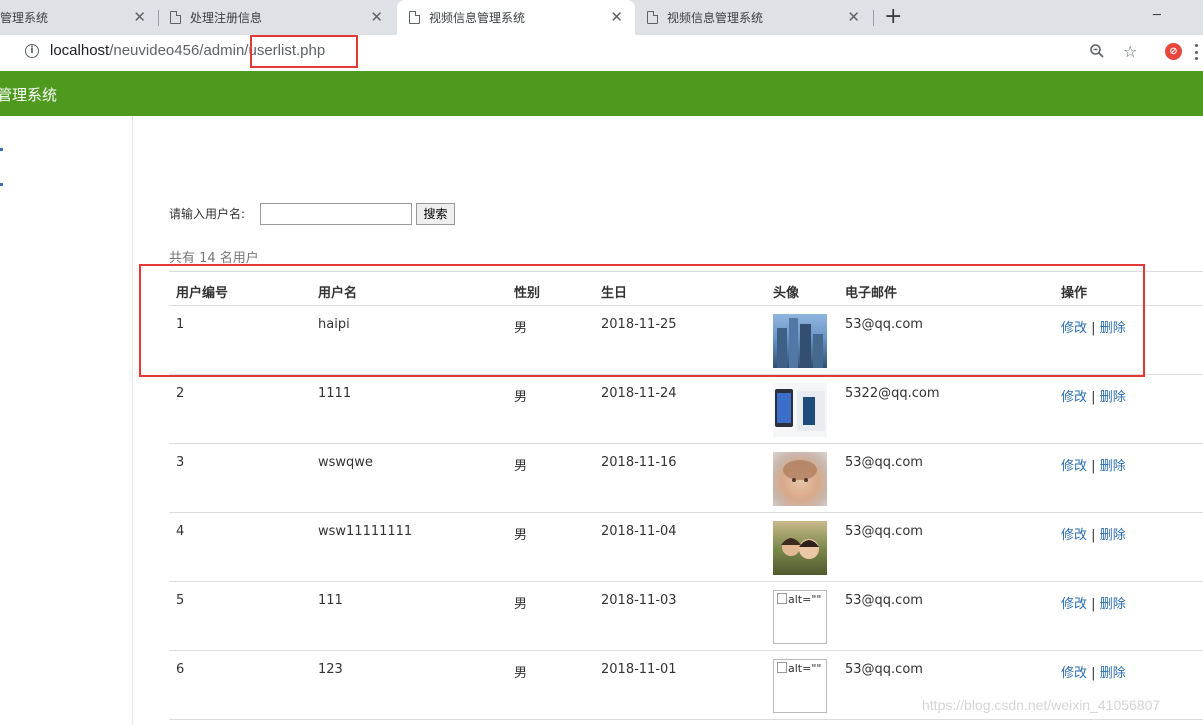  I want to click on cell-birthday: 2018-11-04, so click(639, 531).